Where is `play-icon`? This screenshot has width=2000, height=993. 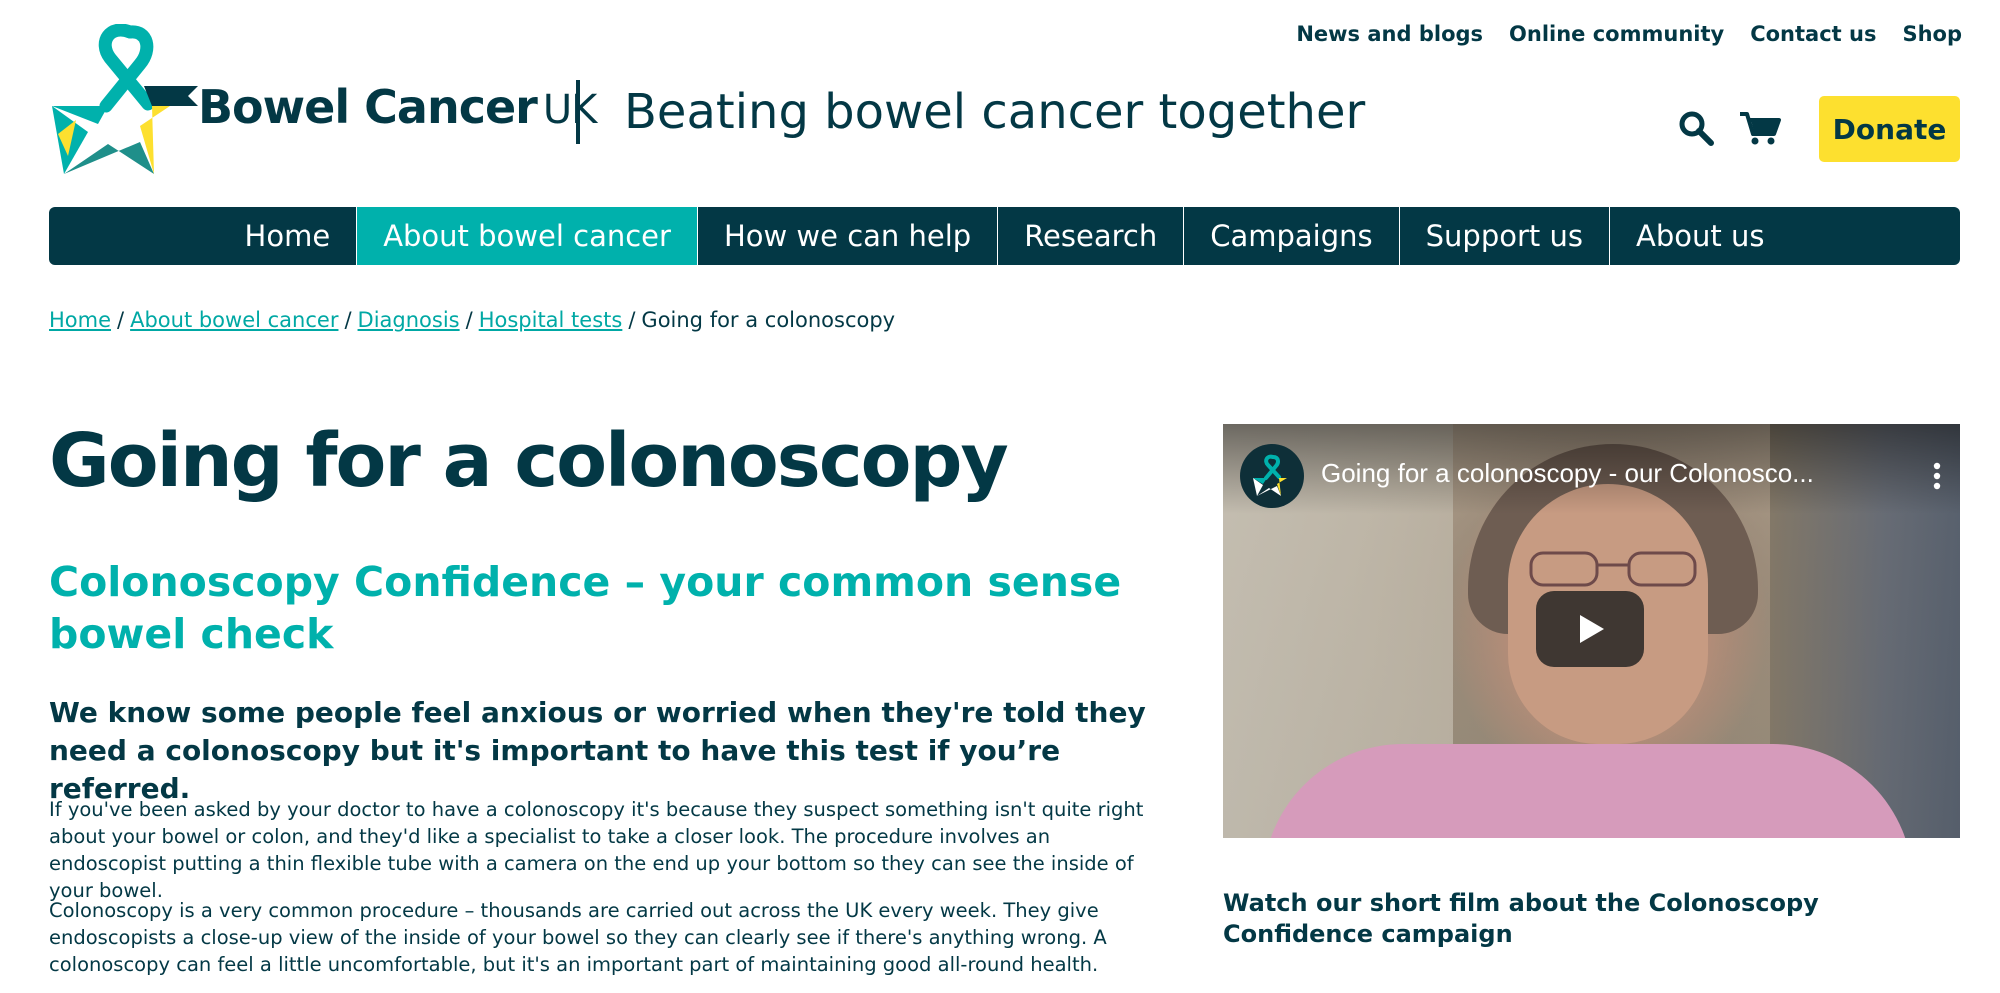
play-icon is located at coordinates (1592, 629).